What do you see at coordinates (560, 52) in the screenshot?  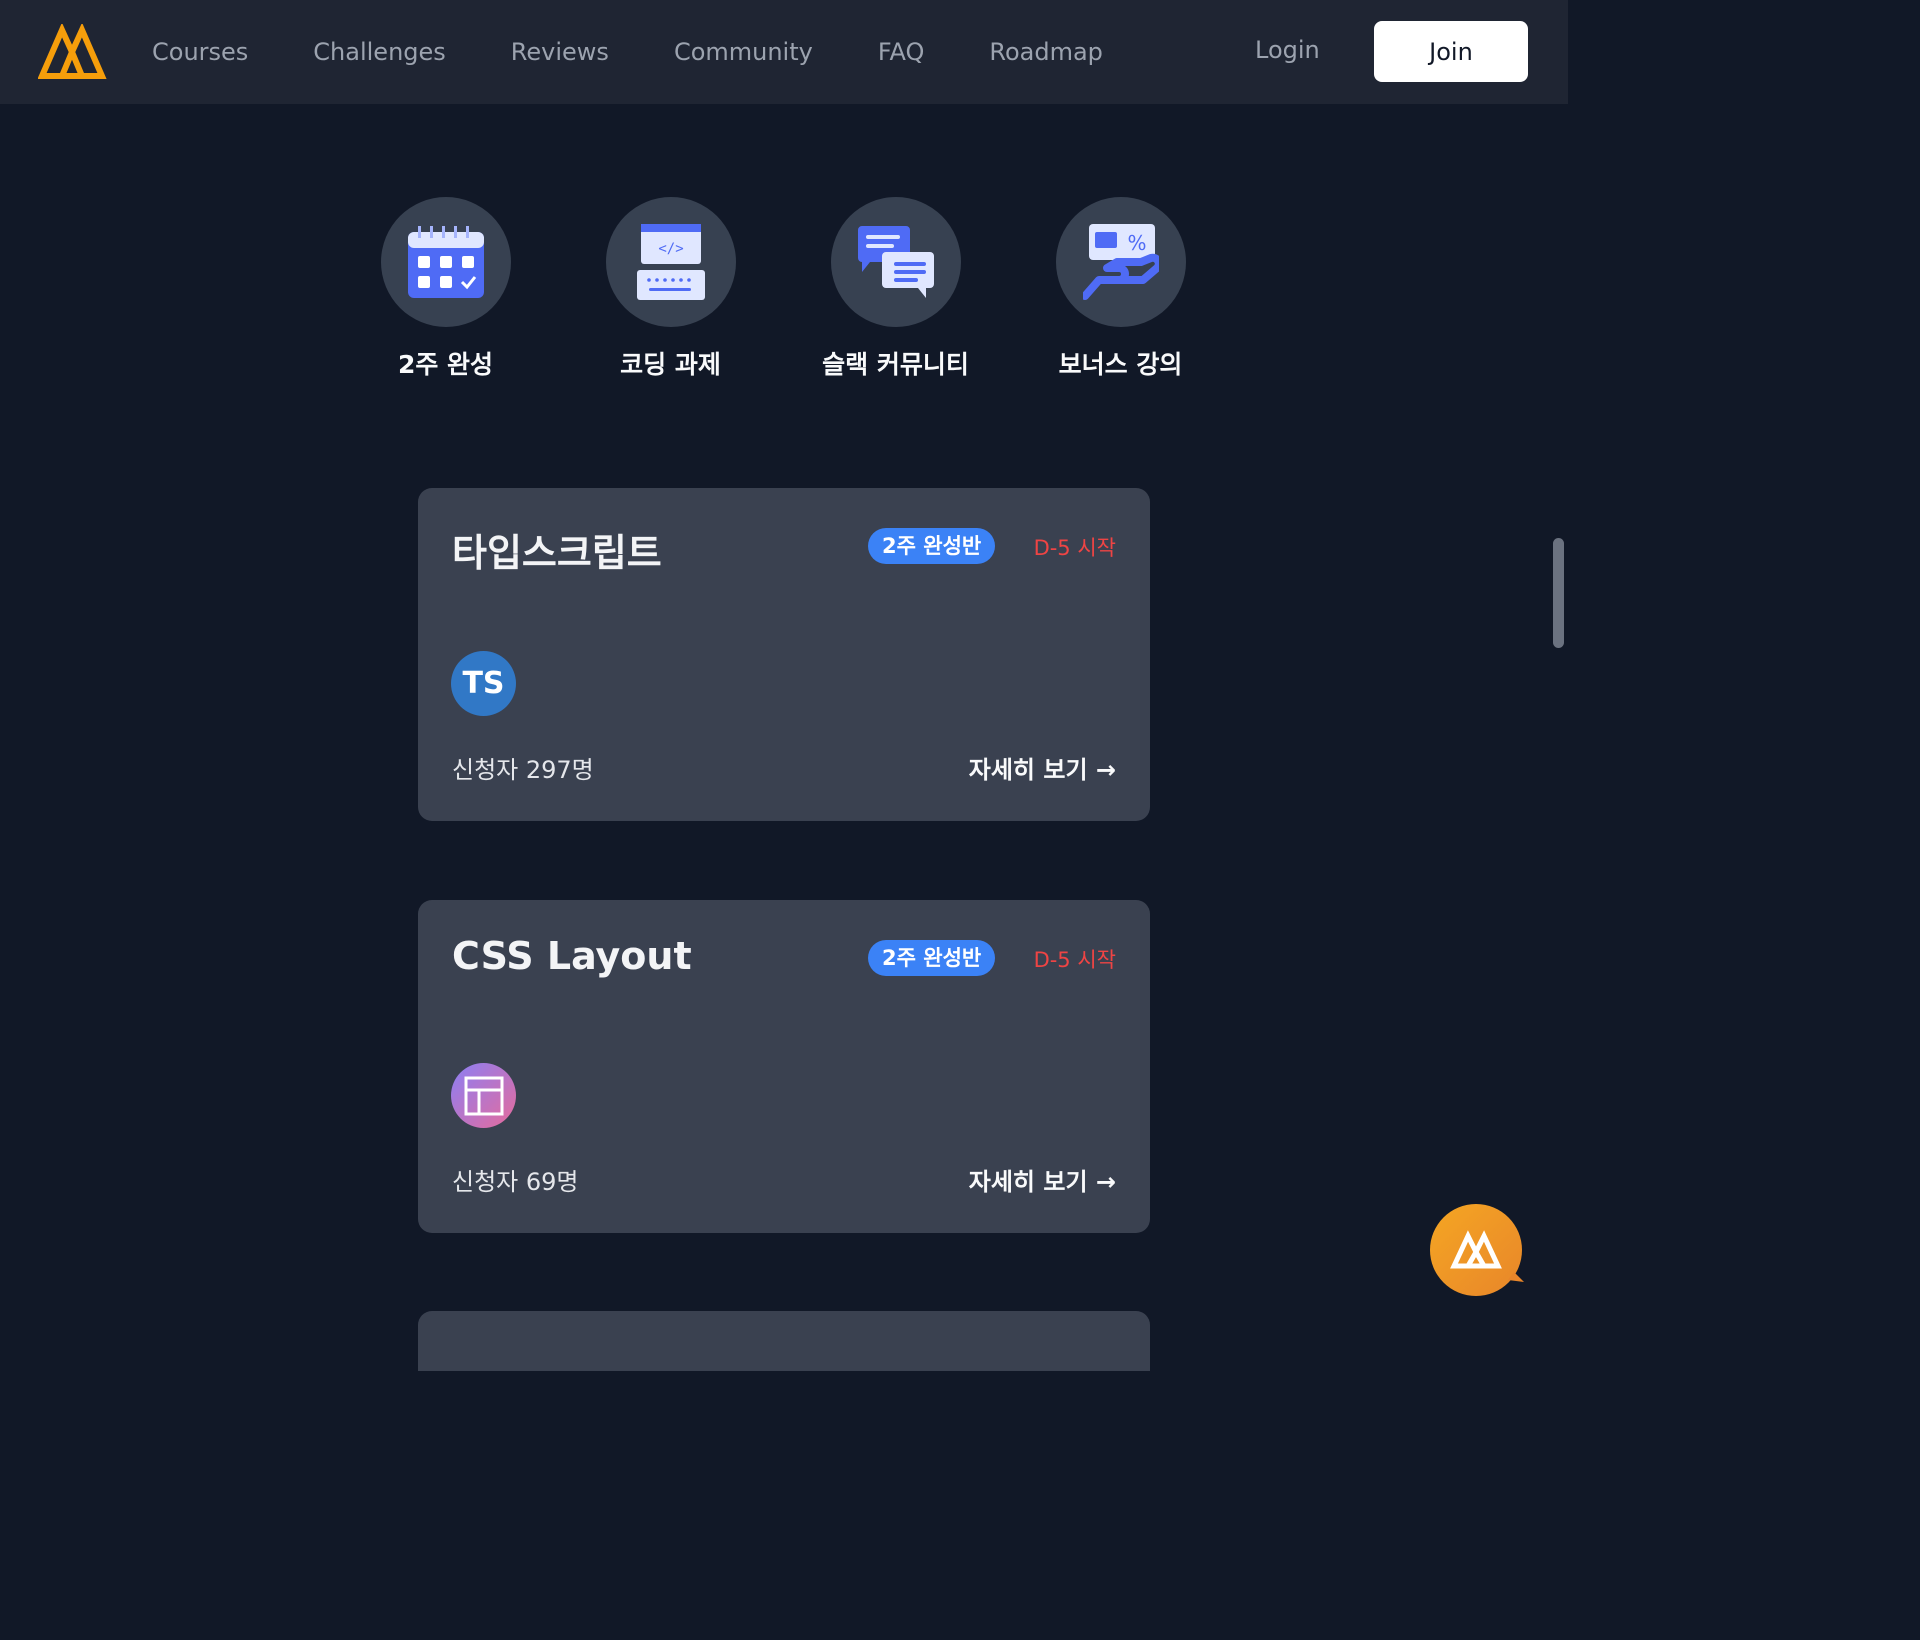 I see `nav-reviews: Reviews` at bounding box center [560, 52].